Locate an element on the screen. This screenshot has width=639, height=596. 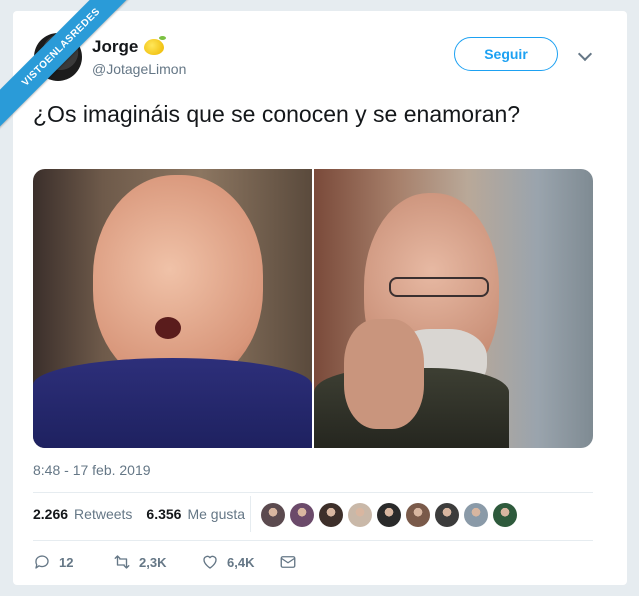
follow-button: Seguir is located at coordinates (506, 54).